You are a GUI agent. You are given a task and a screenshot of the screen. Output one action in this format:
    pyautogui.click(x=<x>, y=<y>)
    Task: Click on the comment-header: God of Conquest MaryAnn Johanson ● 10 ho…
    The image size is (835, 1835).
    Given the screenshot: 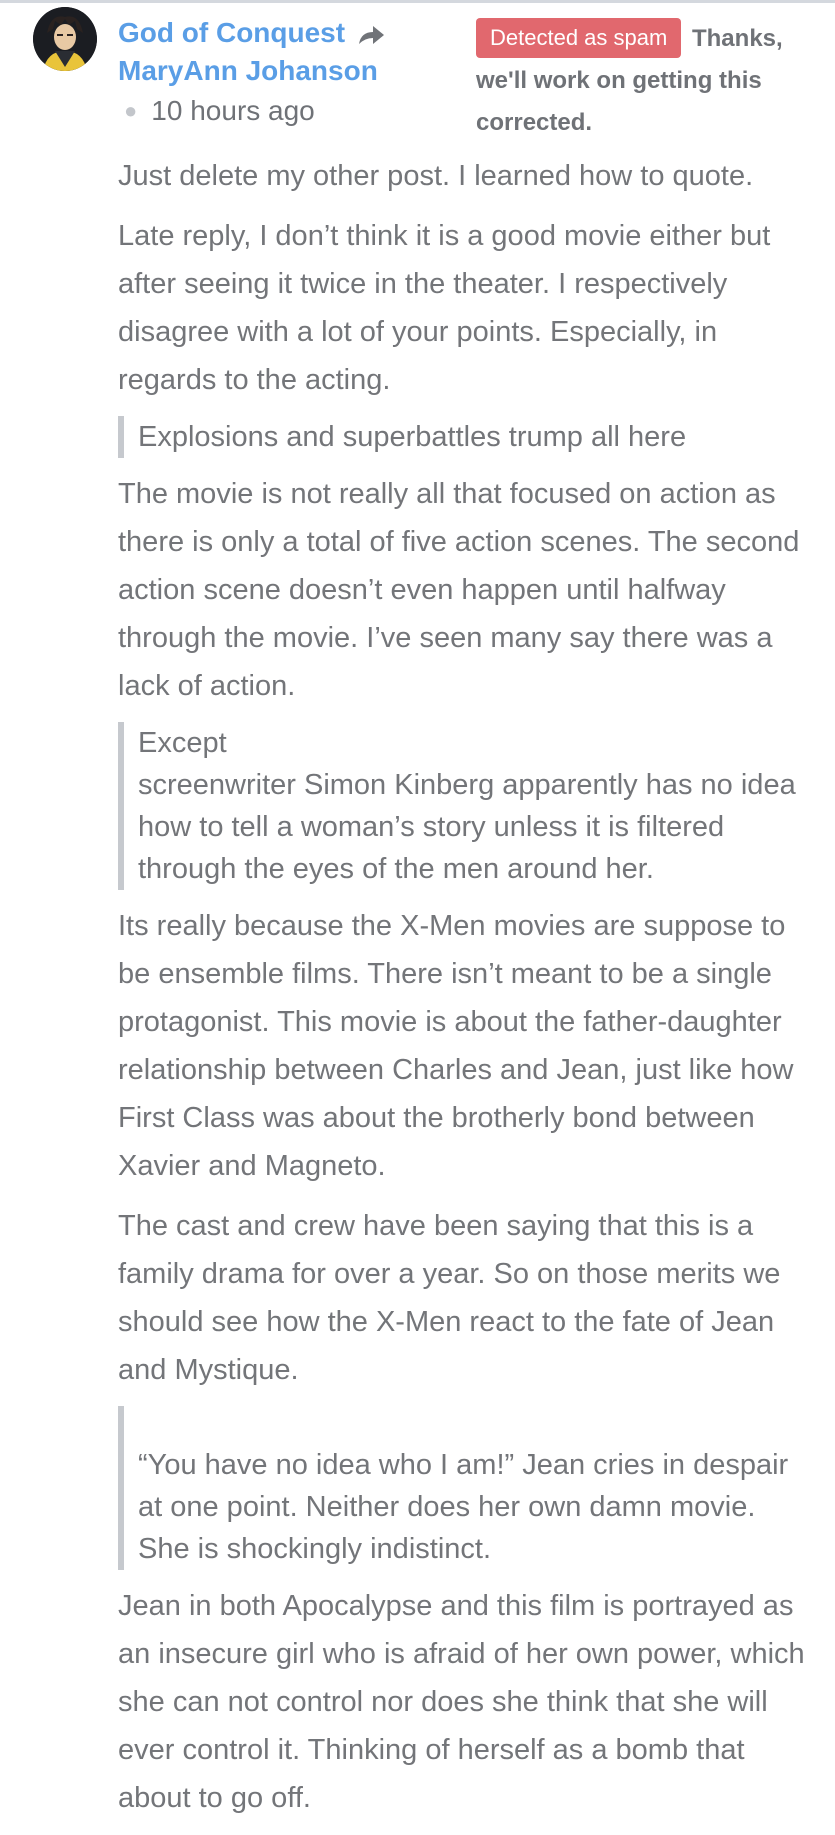 What is the action you would take?
    pyautogui.click(x=288, y=73)
    